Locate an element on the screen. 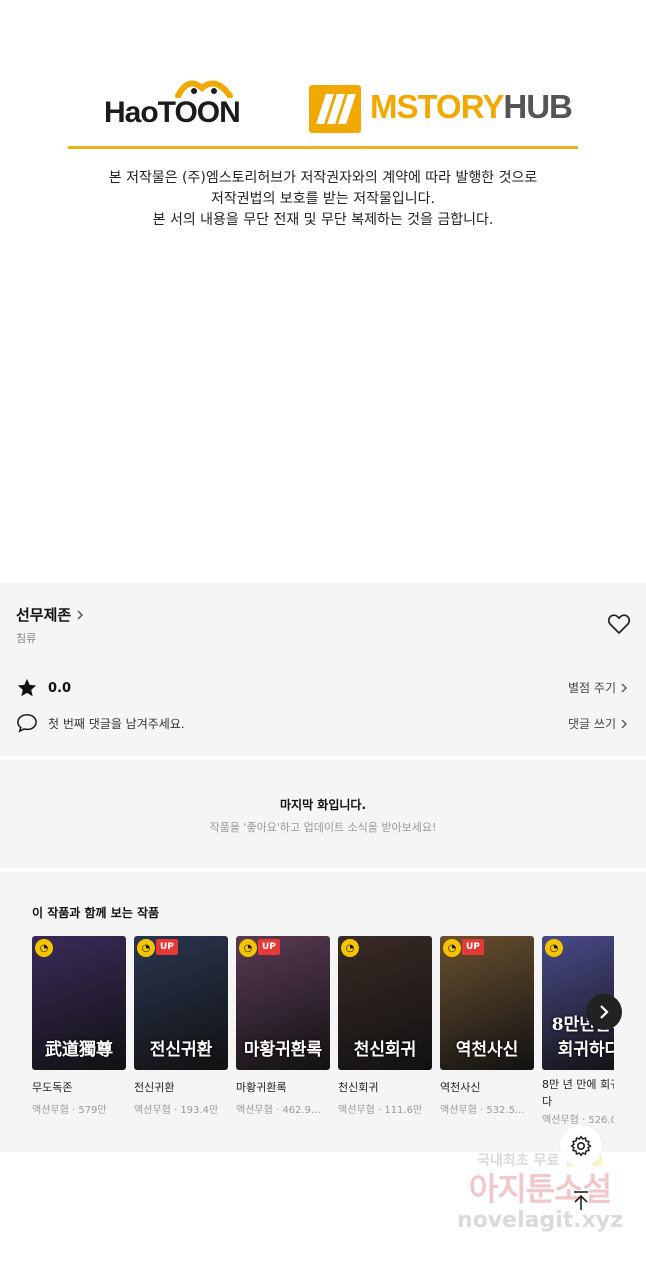 The width and height of the screenshot is (646, 1268). rate-button-label: 별점 주기 is located at coordinates (592, 688).